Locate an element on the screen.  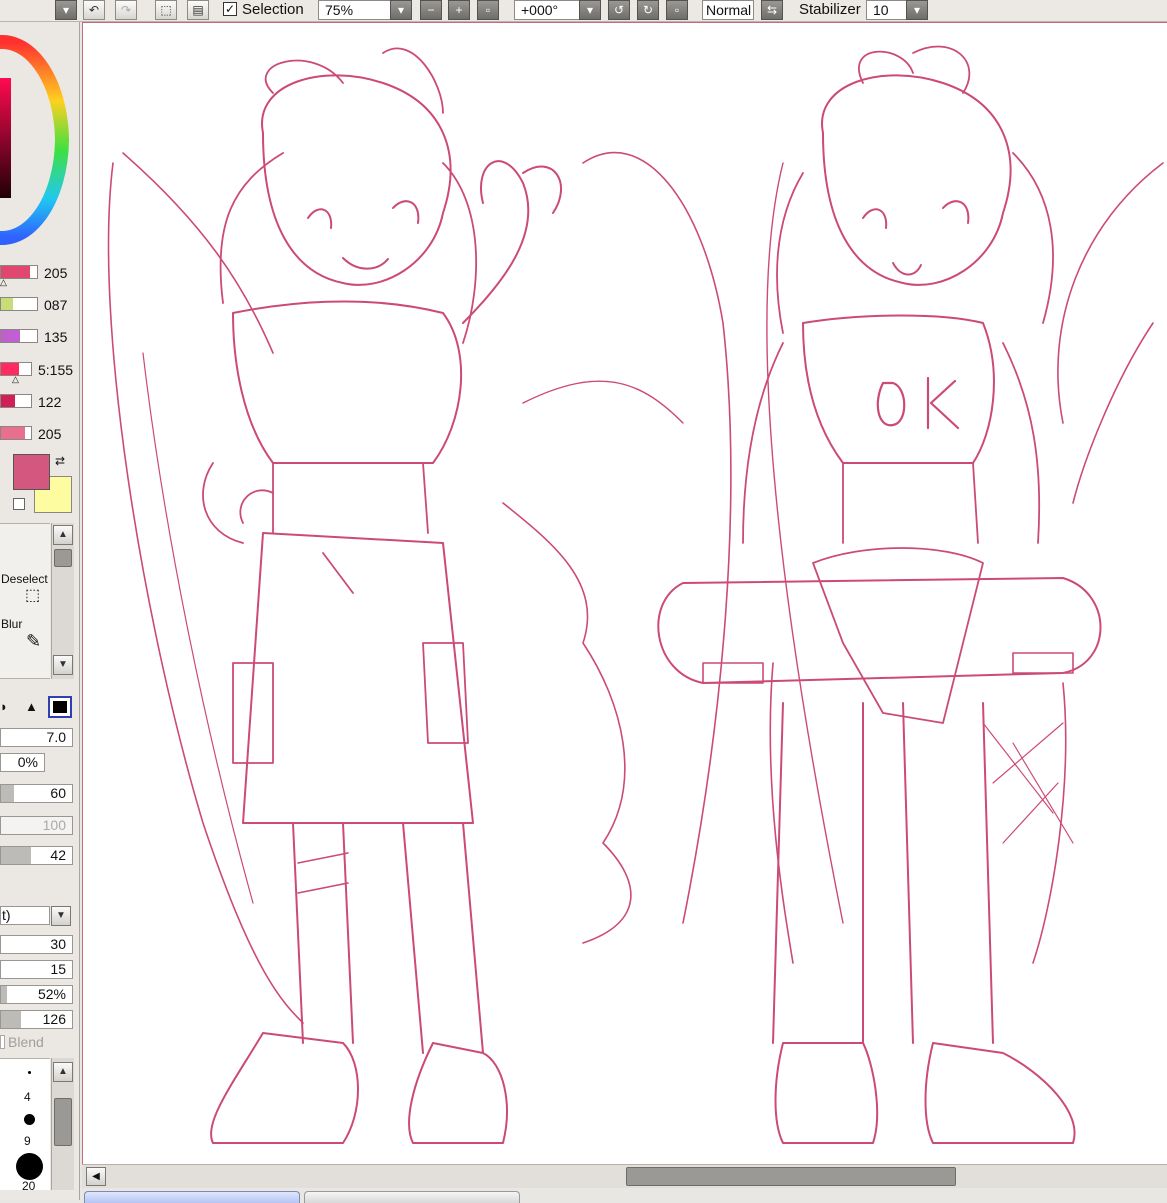
swap-colors-icon: ⇄ is located at coordinates (60, 461).